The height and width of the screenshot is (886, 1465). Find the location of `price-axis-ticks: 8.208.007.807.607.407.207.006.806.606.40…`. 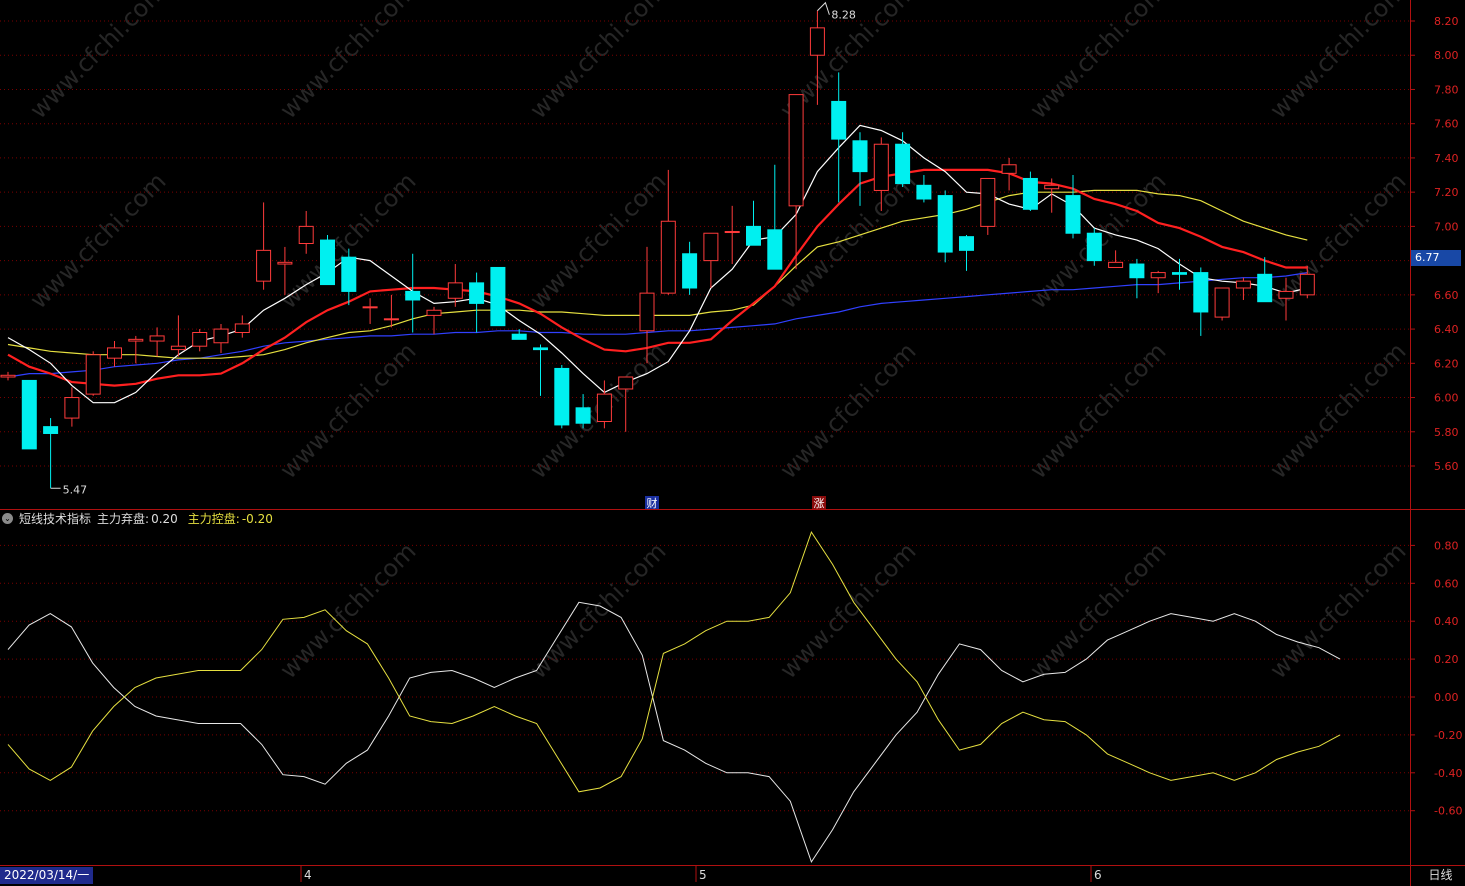

price-axis-ticks: 8.208.007.807.607.407.207.006.806.606.40… is located at coordinates (1434, 244).